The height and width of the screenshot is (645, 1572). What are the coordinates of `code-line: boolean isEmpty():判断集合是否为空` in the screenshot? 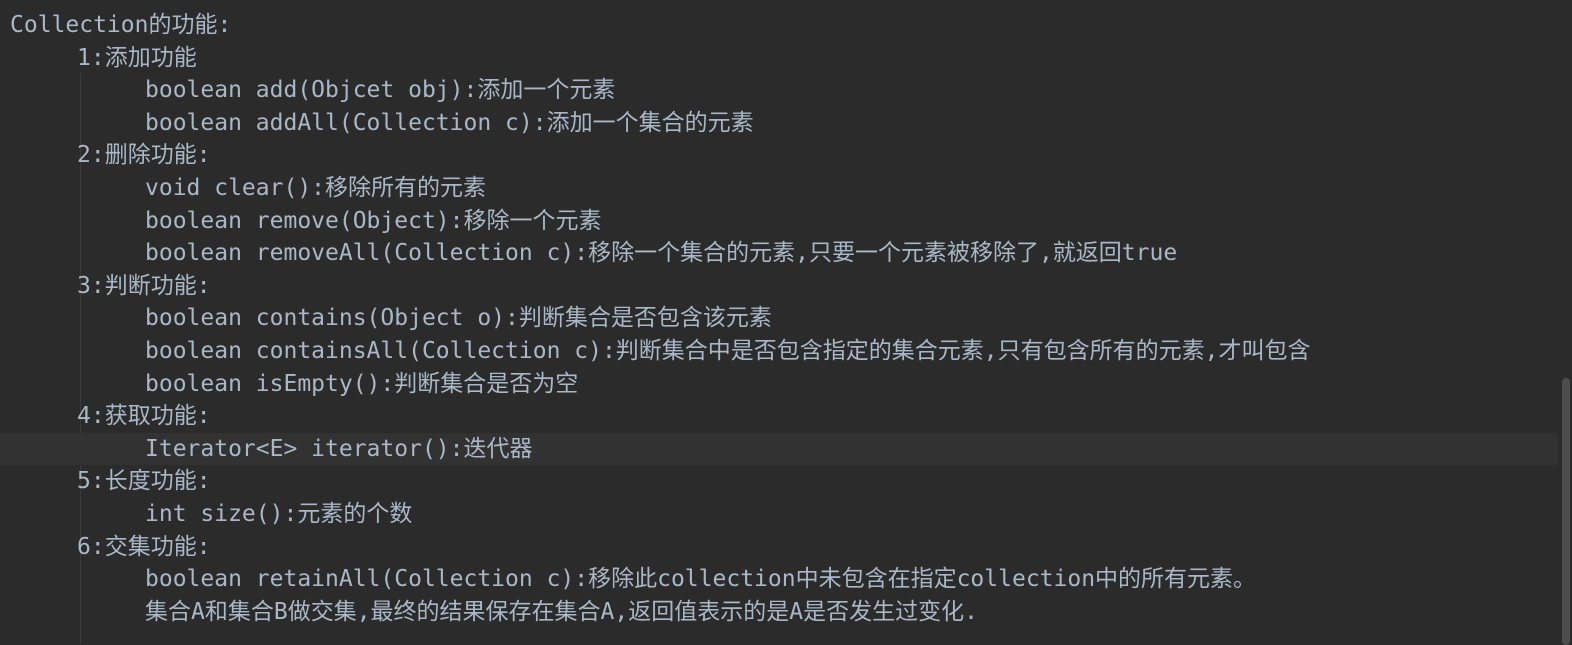 It's located at (786, 384).